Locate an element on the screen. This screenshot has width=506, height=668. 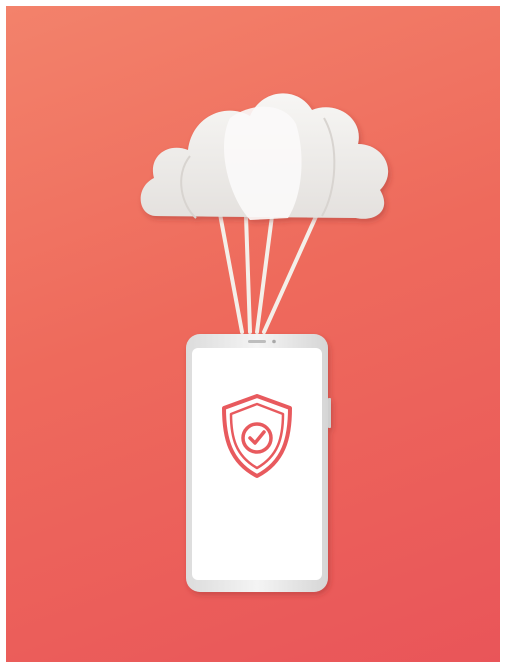
cloud-icon is located at coordinates (264, 156).